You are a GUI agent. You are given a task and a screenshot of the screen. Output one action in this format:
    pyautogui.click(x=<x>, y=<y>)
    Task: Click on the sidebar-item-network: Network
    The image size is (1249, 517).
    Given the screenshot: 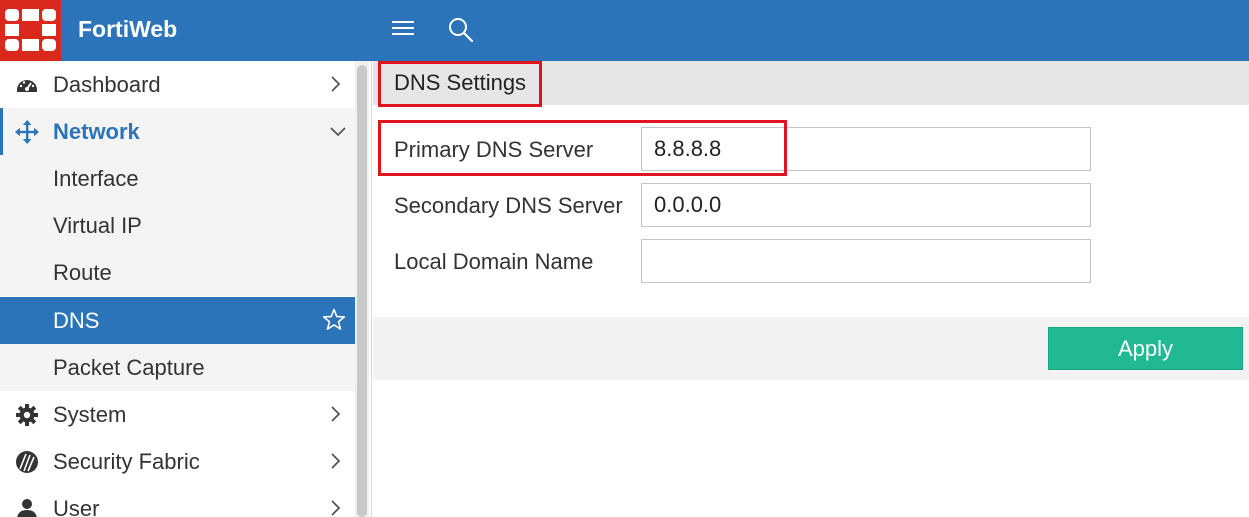 What is the action you would take?
    pyautogui.click(x=177, y=131)
    